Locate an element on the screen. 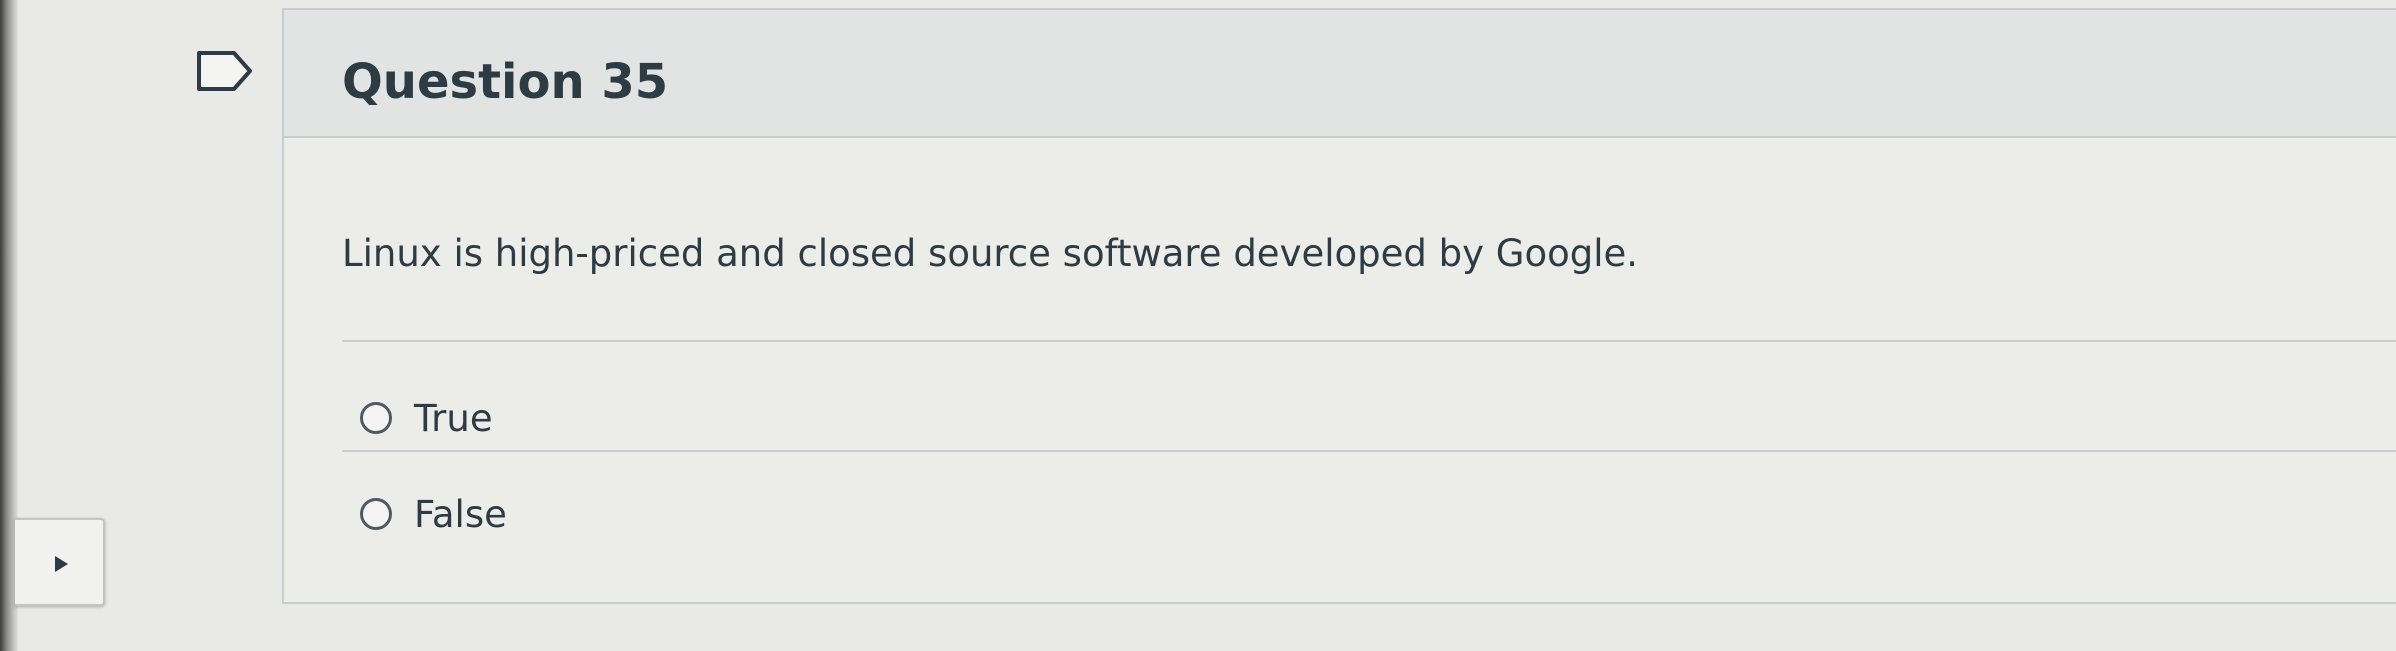  answer-label: True is located at coordinates (453, 418).